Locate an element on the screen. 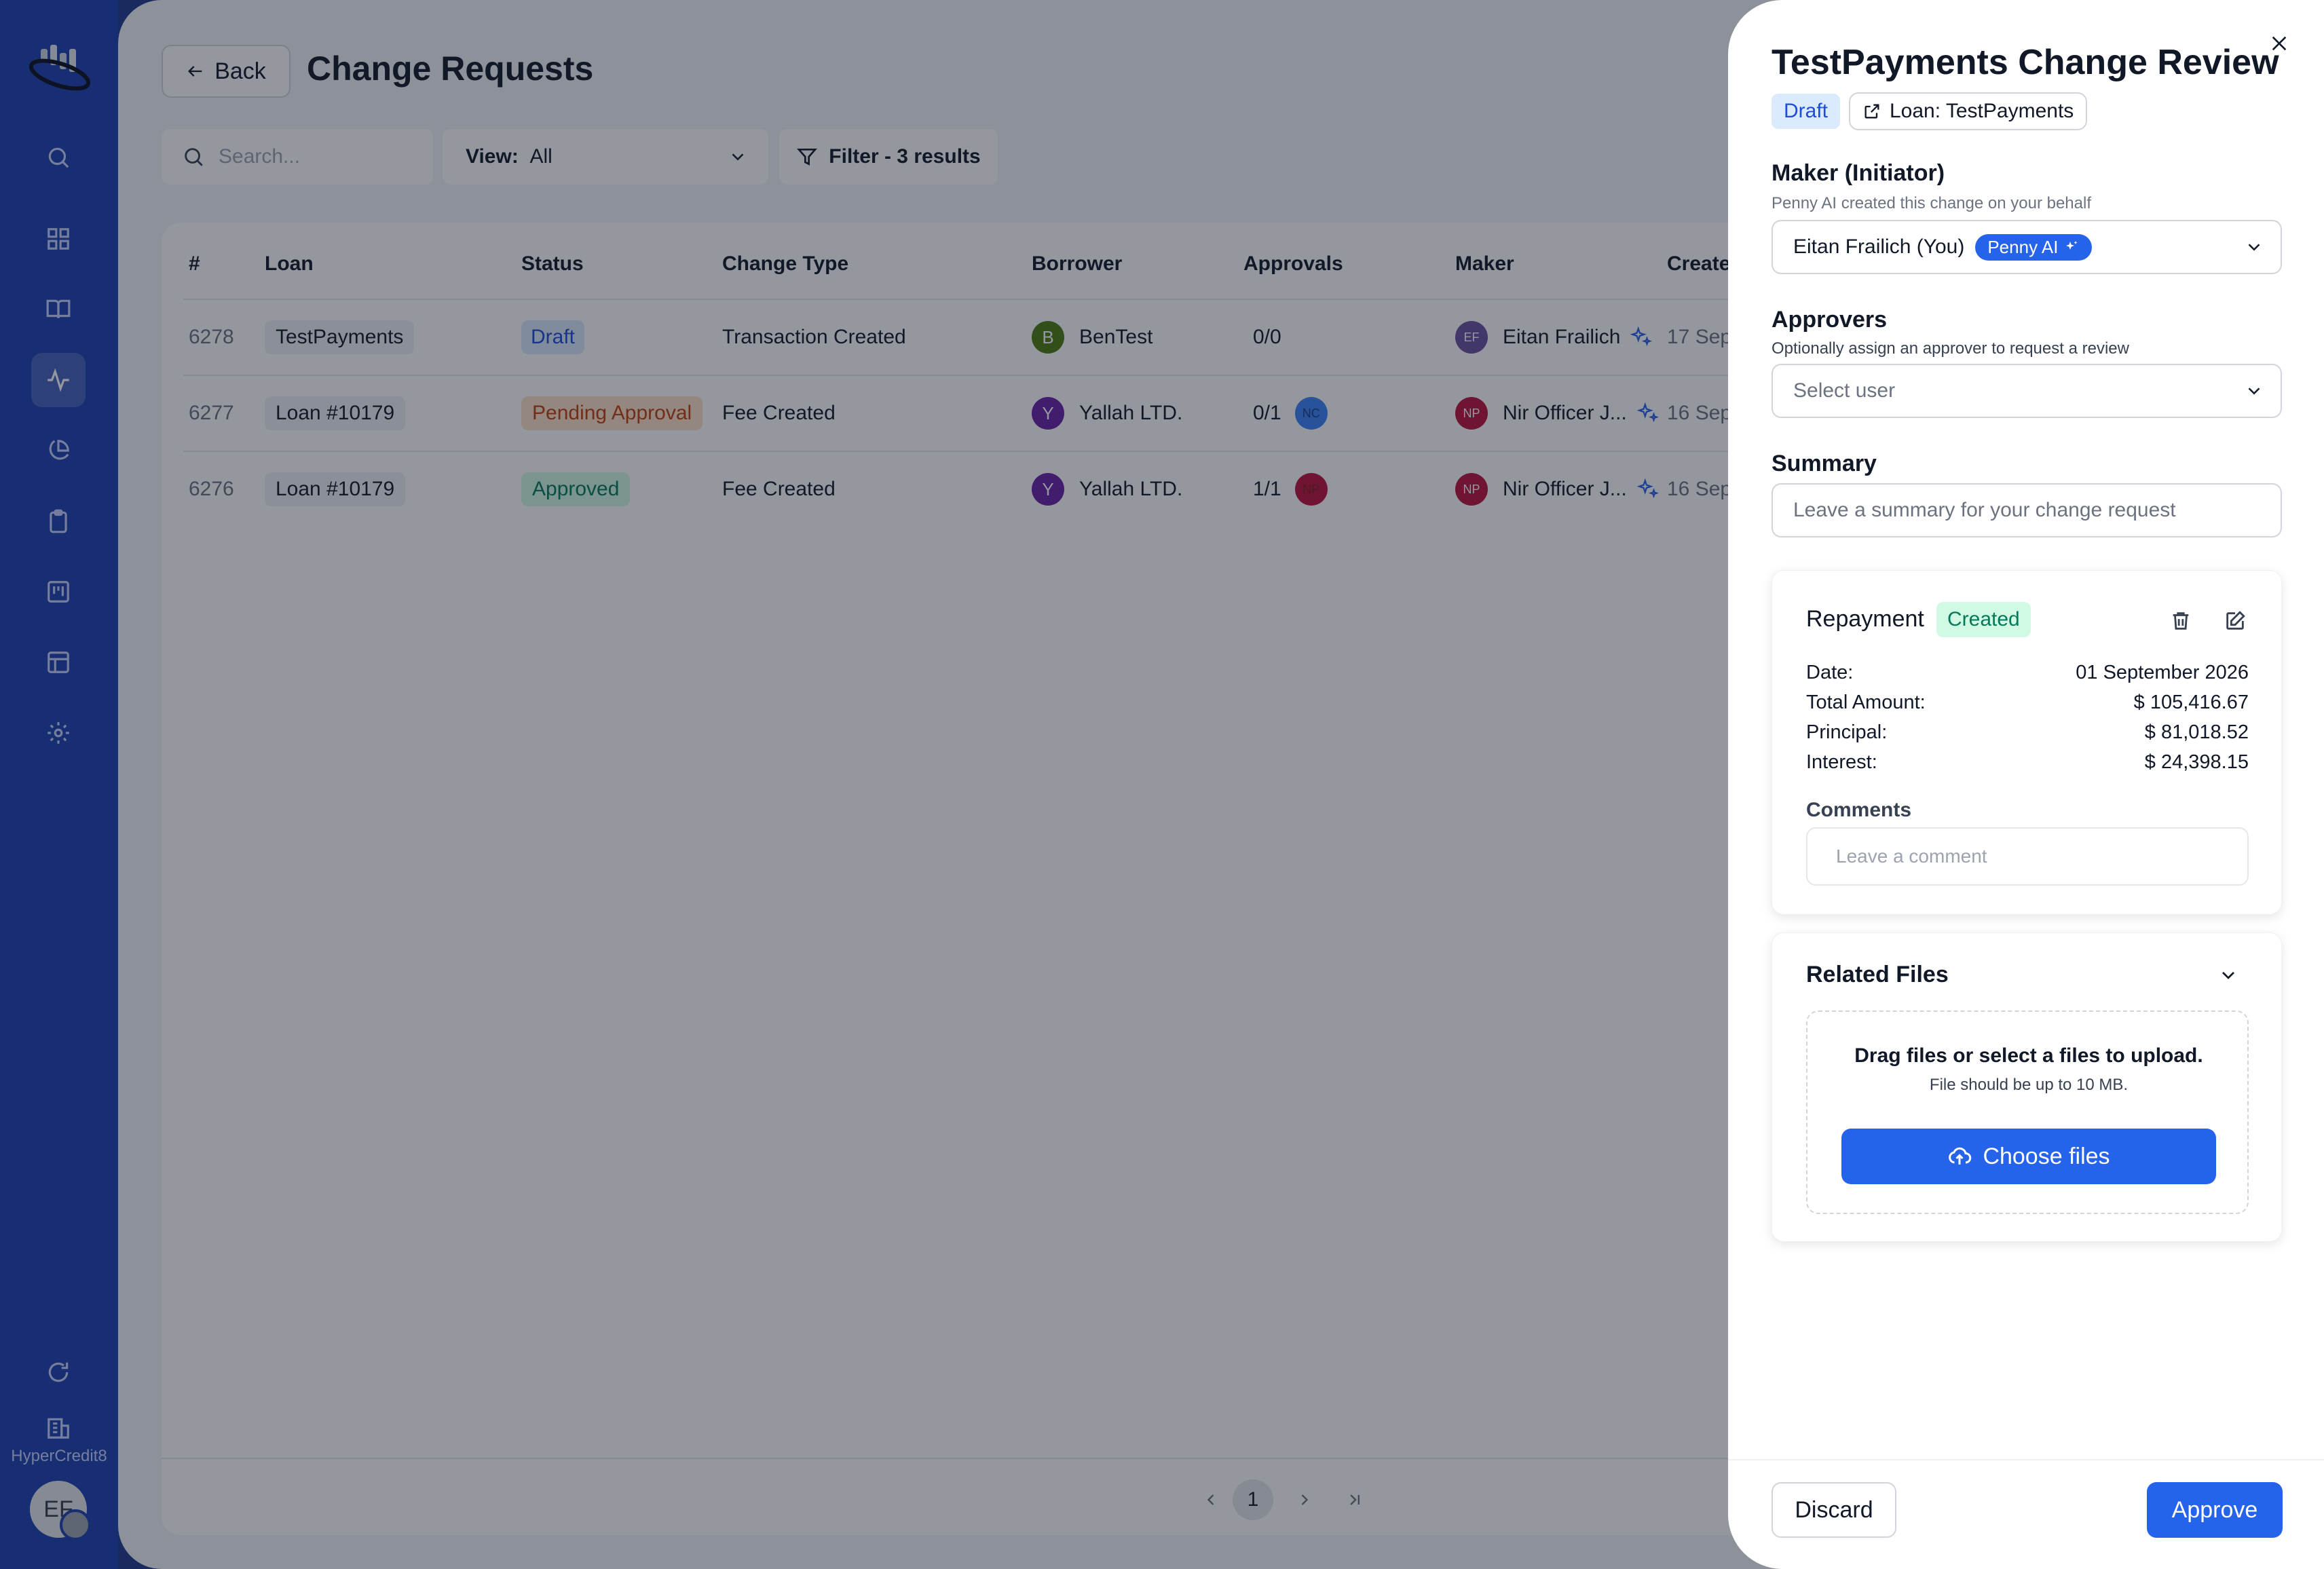  related-files-title: Related Files is located at coordinates (1877, 975).